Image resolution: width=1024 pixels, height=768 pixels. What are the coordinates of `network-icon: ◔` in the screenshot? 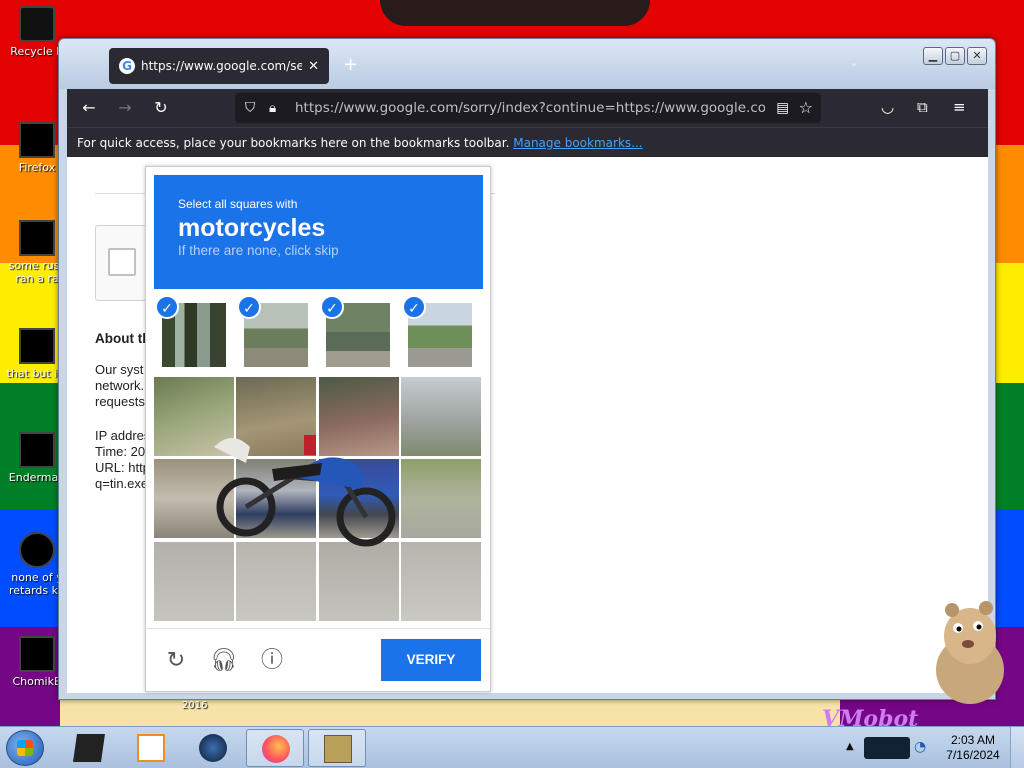 It's located at (920, 747).